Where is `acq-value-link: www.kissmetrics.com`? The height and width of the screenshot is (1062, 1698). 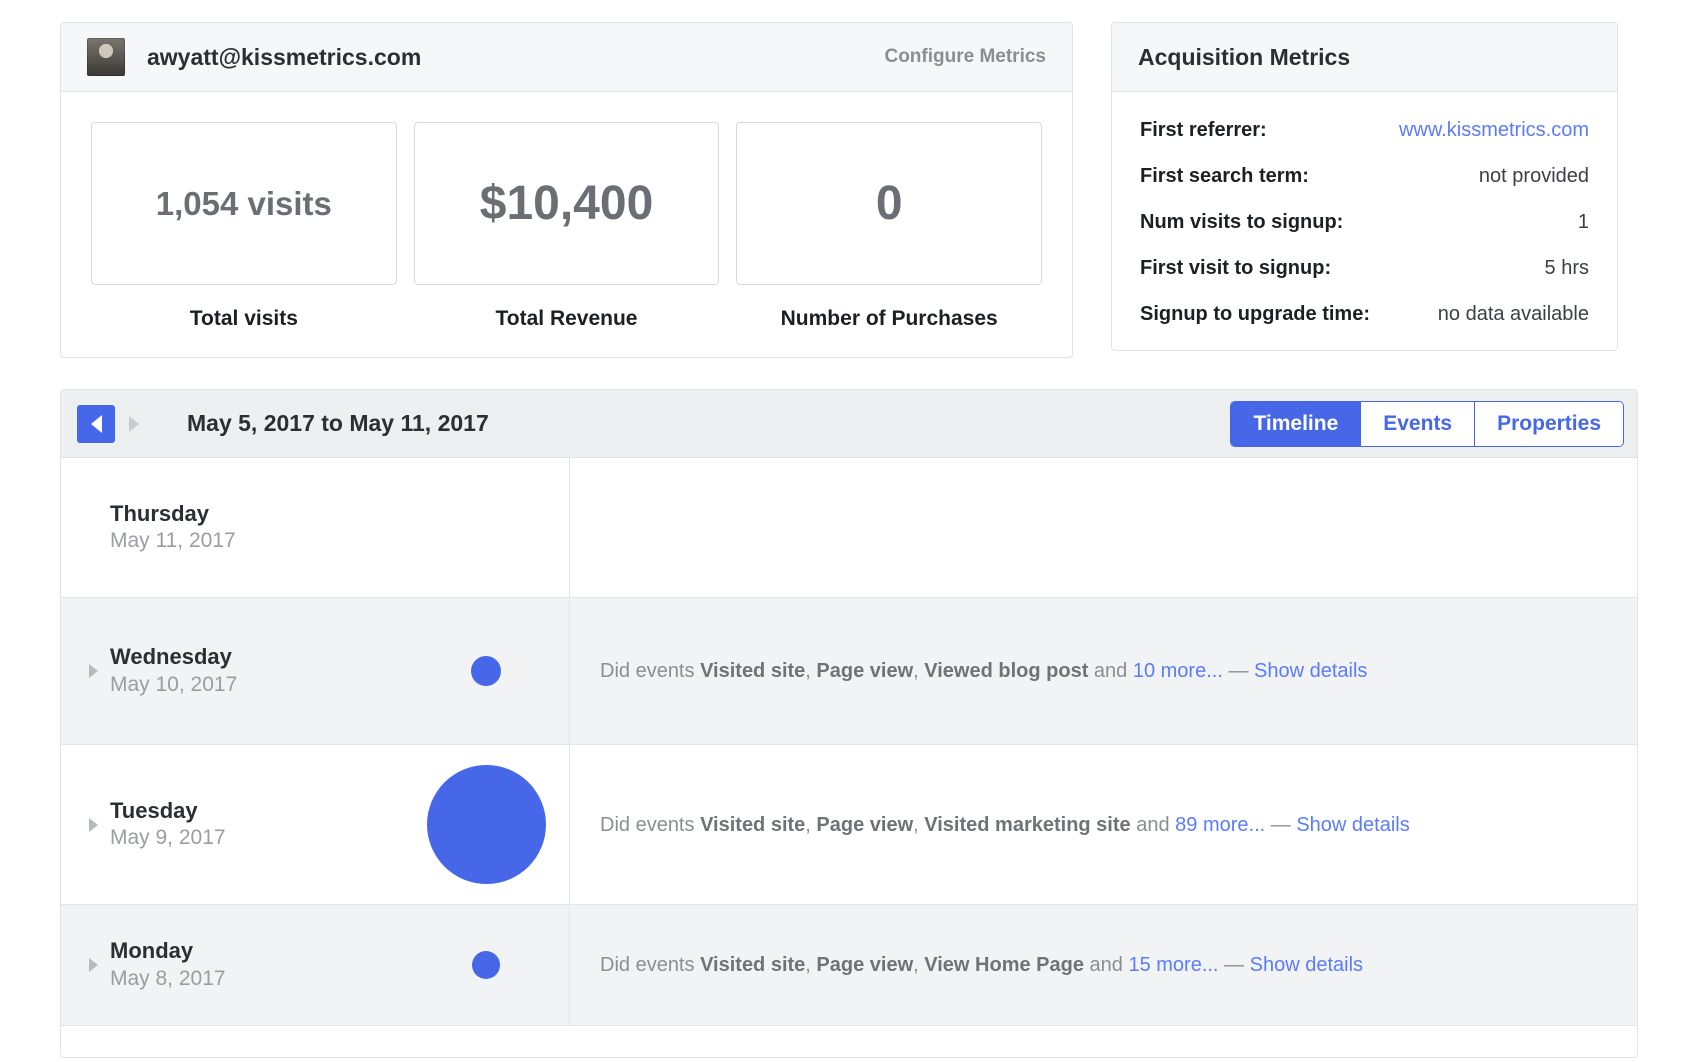 acq-value-link: www.kissmetrics.com is located at coordinates (1494, 130).